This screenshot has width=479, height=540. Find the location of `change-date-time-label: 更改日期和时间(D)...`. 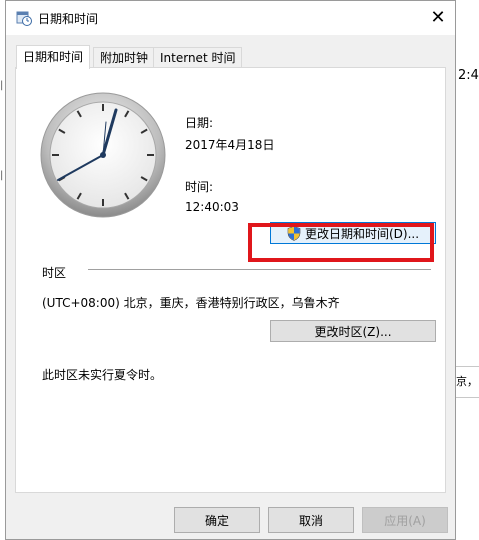

change-date-time-label: 更改日期和时间(D)... is located at coordinates (362, 234).